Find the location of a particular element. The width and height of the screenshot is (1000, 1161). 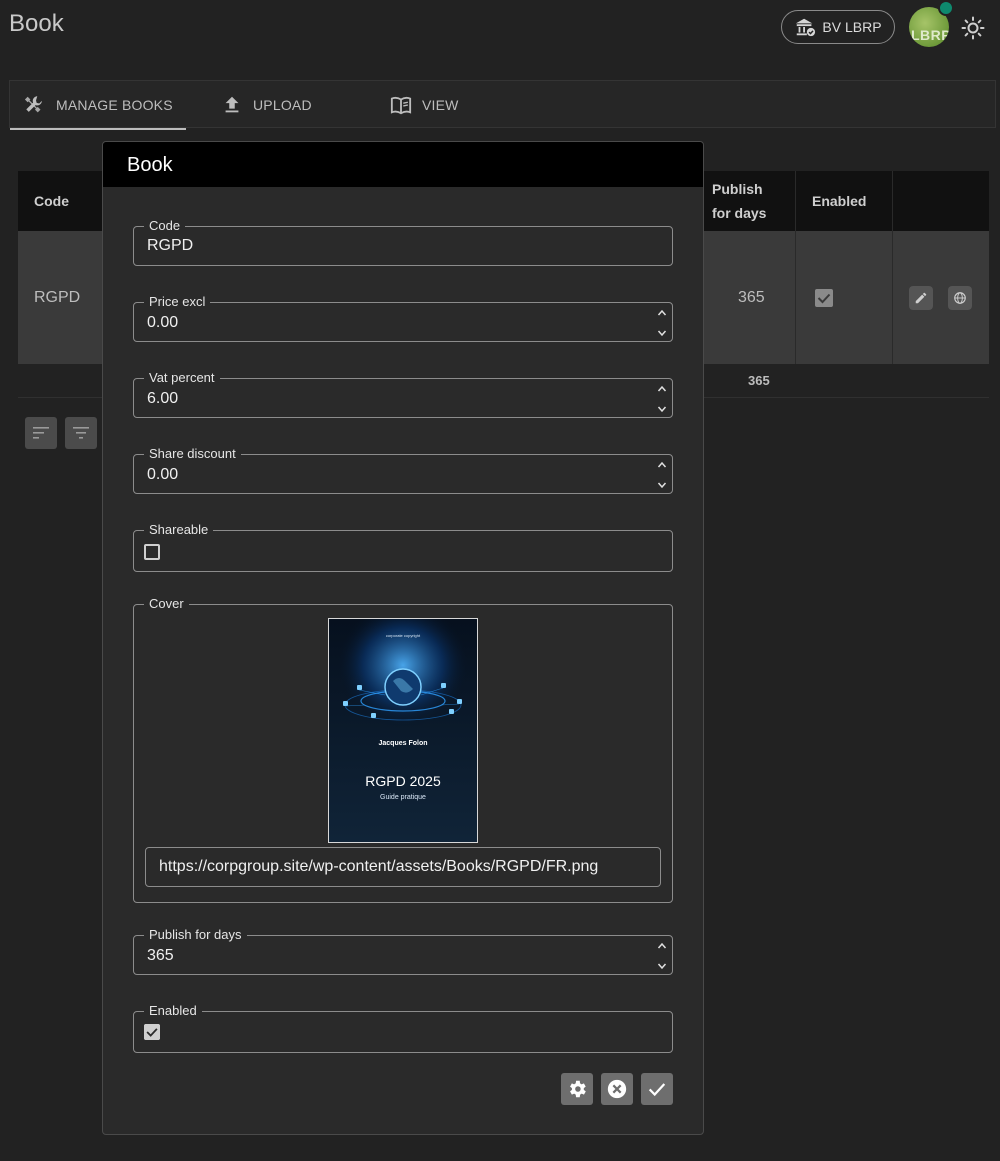

upload-icon is located at coordinates (232, 104).